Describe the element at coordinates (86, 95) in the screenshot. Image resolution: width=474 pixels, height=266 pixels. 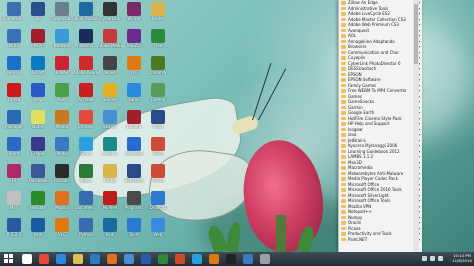
I see `desktop-icon: Acrobat` at that location.